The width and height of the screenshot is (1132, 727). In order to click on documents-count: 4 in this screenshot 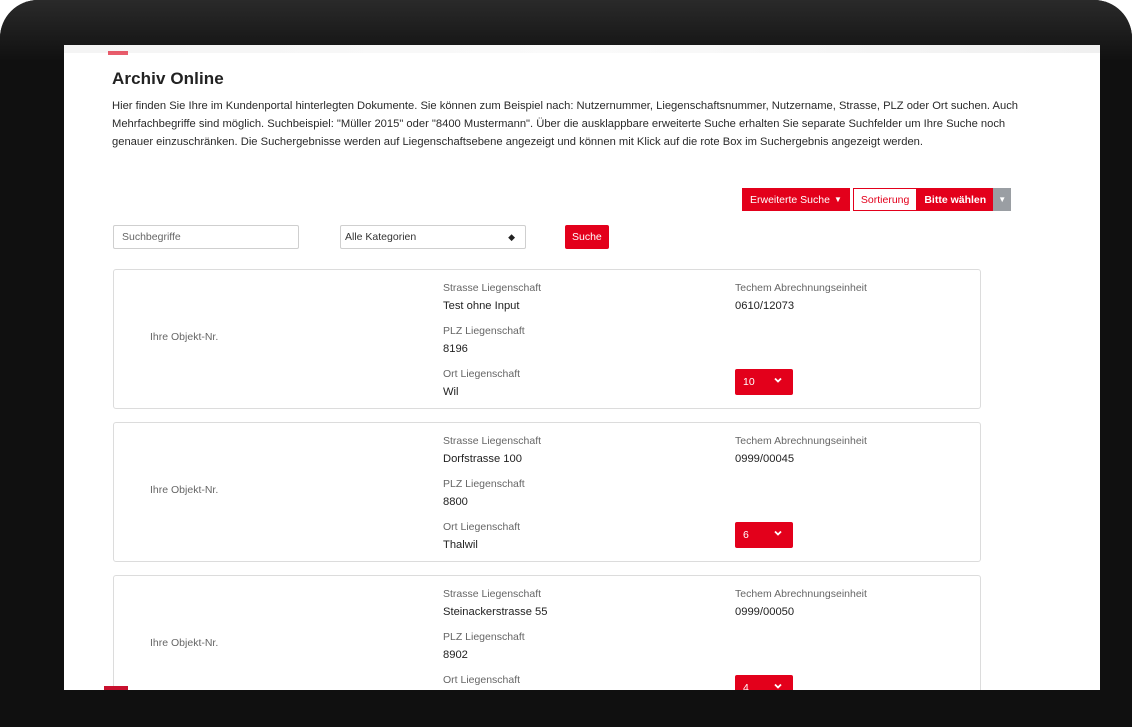, I will do `click(746, 686)`.